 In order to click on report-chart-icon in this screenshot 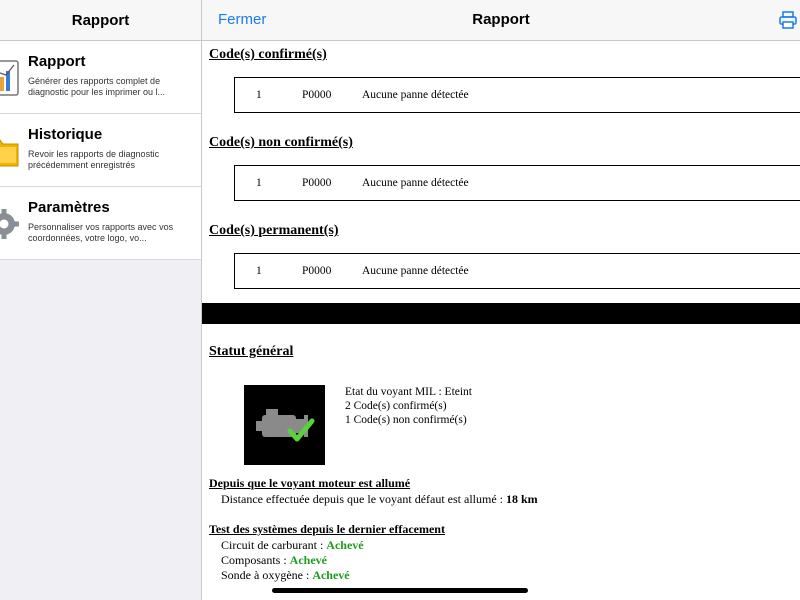, I will do `click(9, 78)`.